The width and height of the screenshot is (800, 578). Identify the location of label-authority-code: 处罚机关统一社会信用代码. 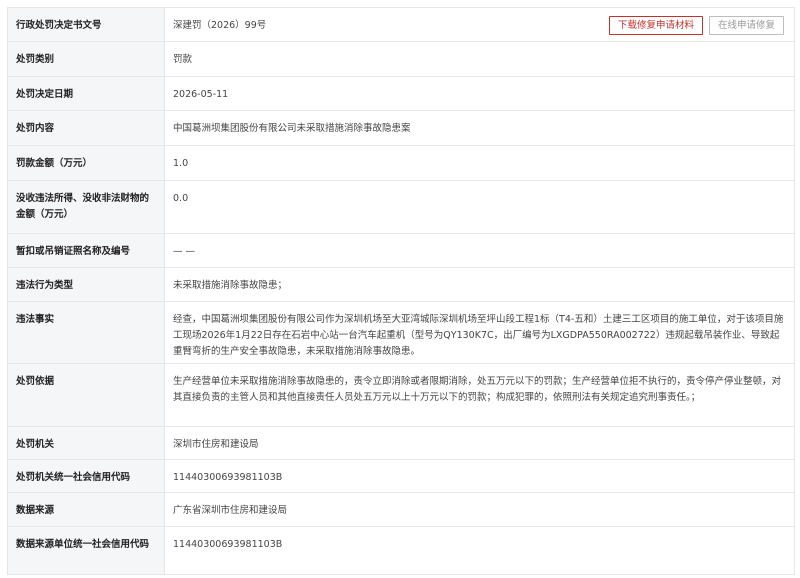
(86, 476).